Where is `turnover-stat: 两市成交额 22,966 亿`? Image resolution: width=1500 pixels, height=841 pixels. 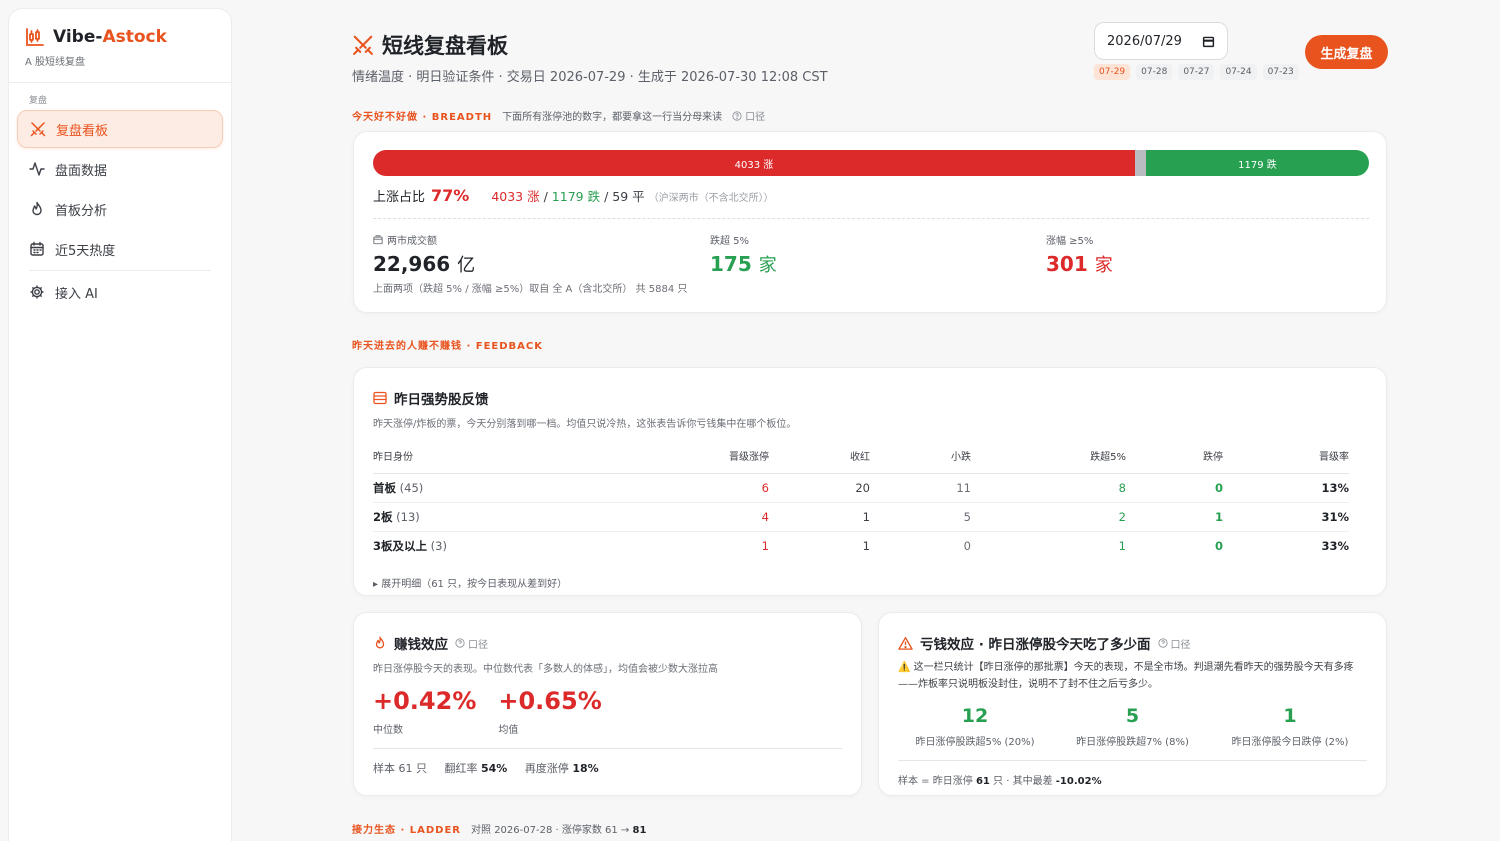
turnover-stat: 两市成交额 22,966 亿 is located at coordinates (424, 255).